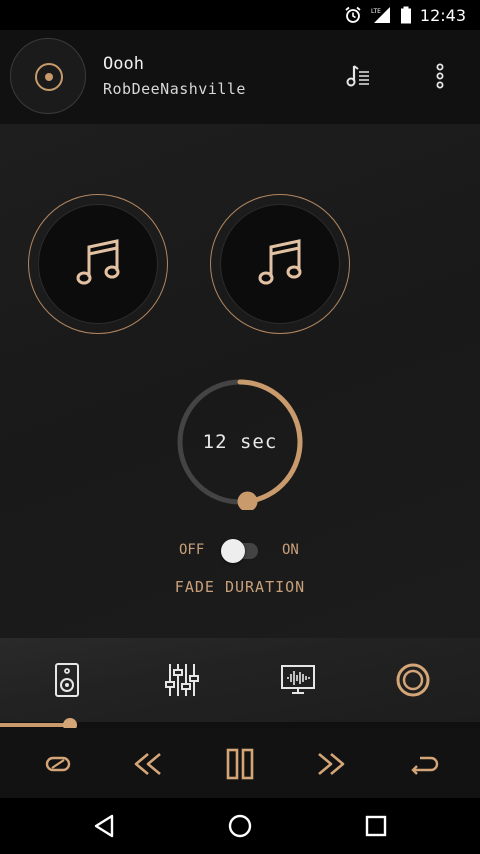 This screenshot has width=480, height=854. I want to click on tab-equalizer, so click(182, 682).